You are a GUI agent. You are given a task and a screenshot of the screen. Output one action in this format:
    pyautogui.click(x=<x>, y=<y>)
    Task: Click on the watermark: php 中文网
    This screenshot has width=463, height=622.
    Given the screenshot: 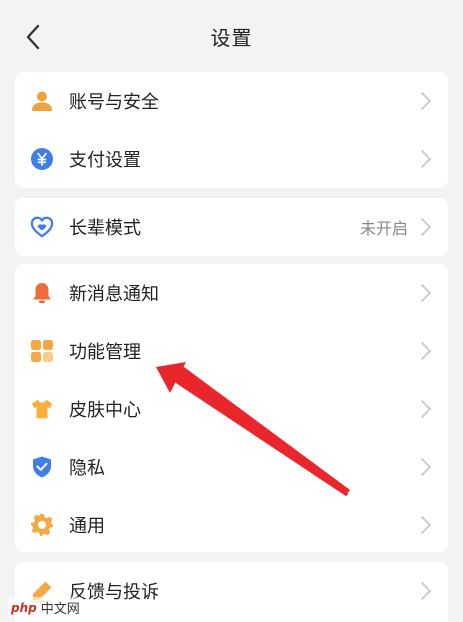 What is the action you would take?
    pyautogui.click(x=45, y=607)
    